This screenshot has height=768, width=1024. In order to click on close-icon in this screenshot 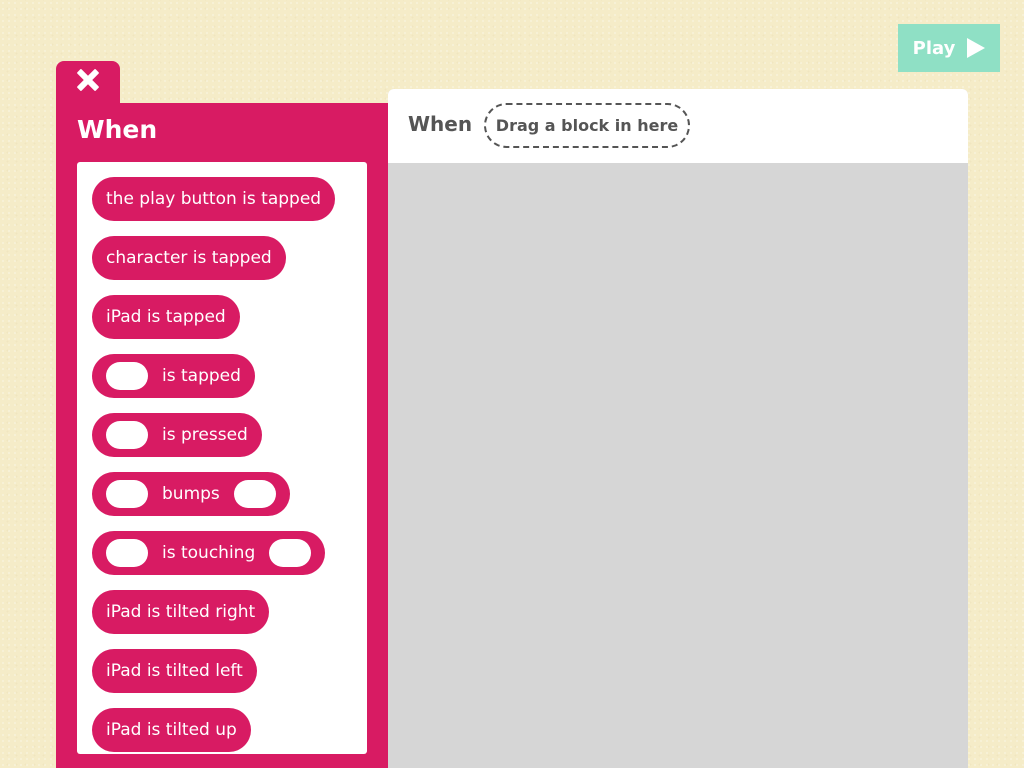, I will do `click(88, 80)`.